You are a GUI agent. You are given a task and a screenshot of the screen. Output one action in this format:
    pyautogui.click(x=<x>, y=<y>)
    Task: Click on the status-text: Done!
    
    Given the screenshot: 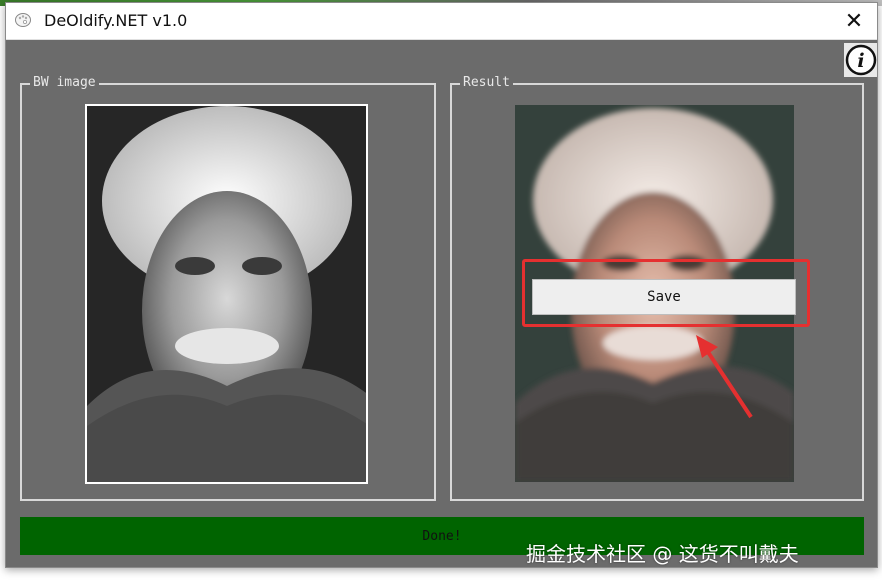 What is the action you would take?
    pyautogui.click(x=442, y=536)
    